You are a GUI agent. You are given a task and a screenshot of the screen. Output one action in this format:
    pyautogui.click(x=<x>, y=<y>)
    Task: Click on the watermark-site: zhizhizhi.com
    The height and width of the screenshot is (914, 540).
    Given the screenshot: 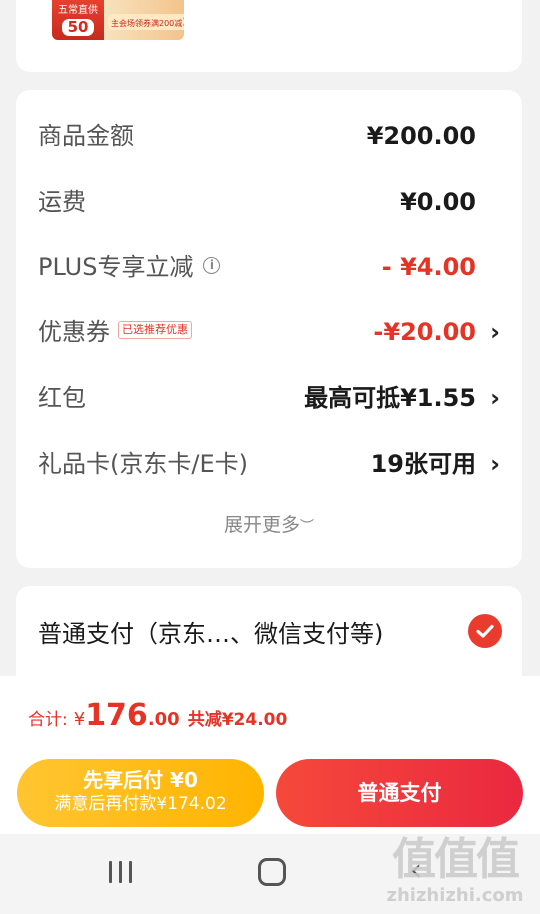 What is the action you would take?
    pyautogui.click(x=455, y=895)
    